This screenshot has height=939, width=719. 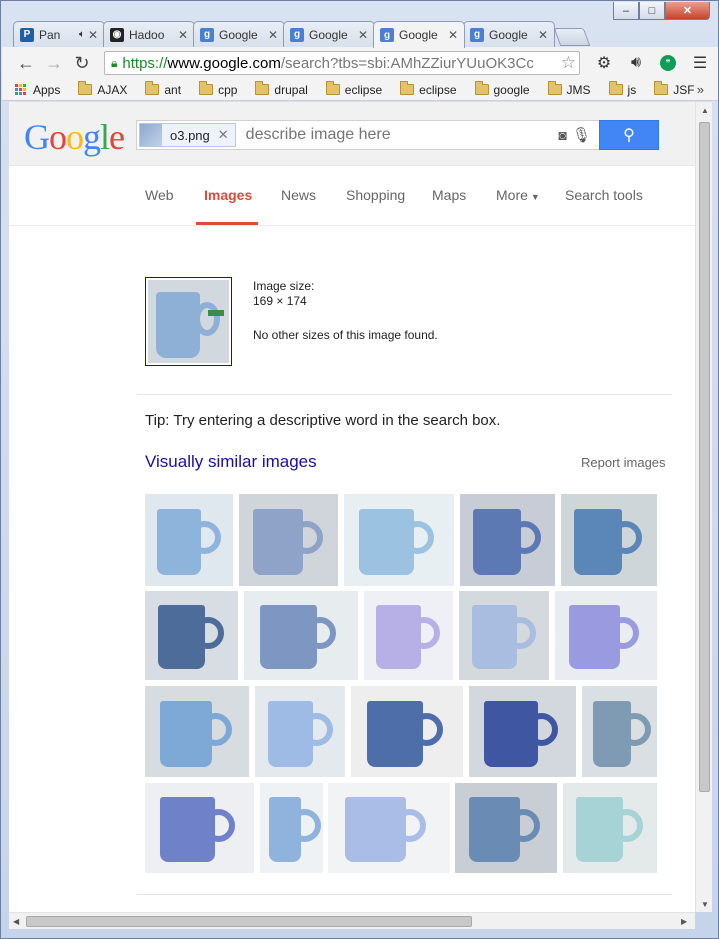 I want to click on bookmark-folder: drupal, so click(x=281, y=89).